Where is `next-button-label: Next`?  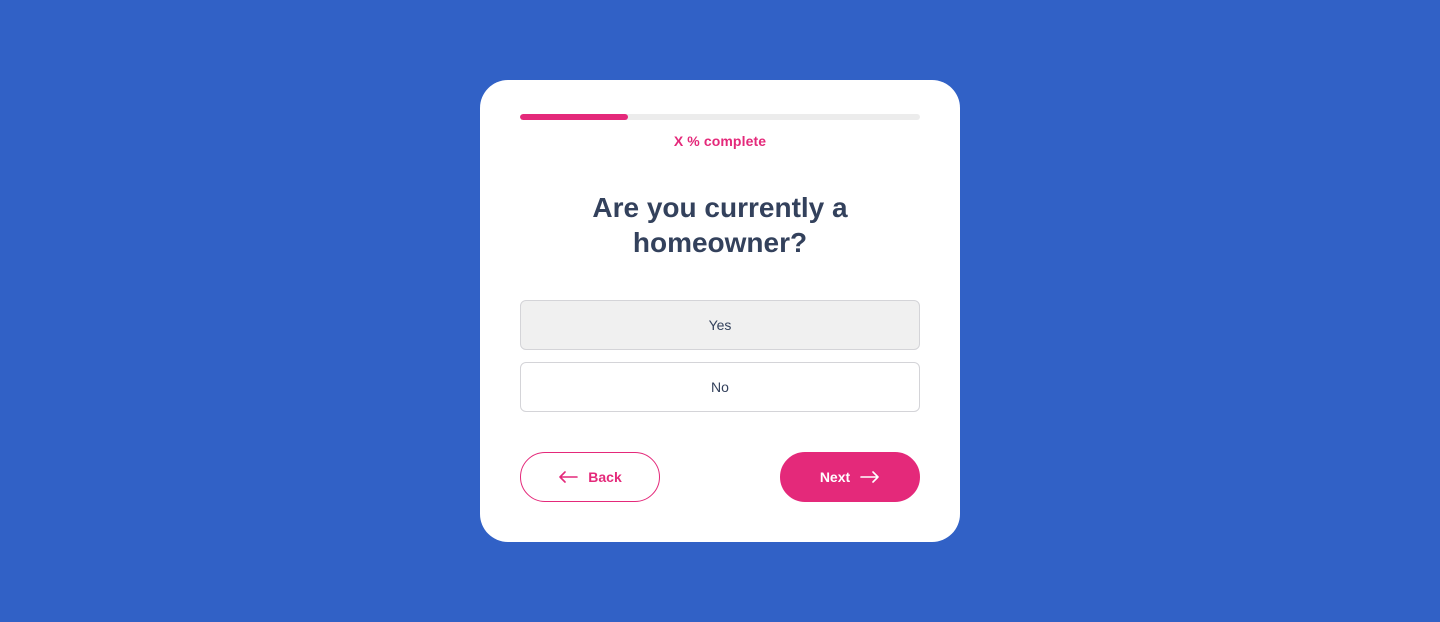 next-button-label: Next is located at coordinates (835, 477).